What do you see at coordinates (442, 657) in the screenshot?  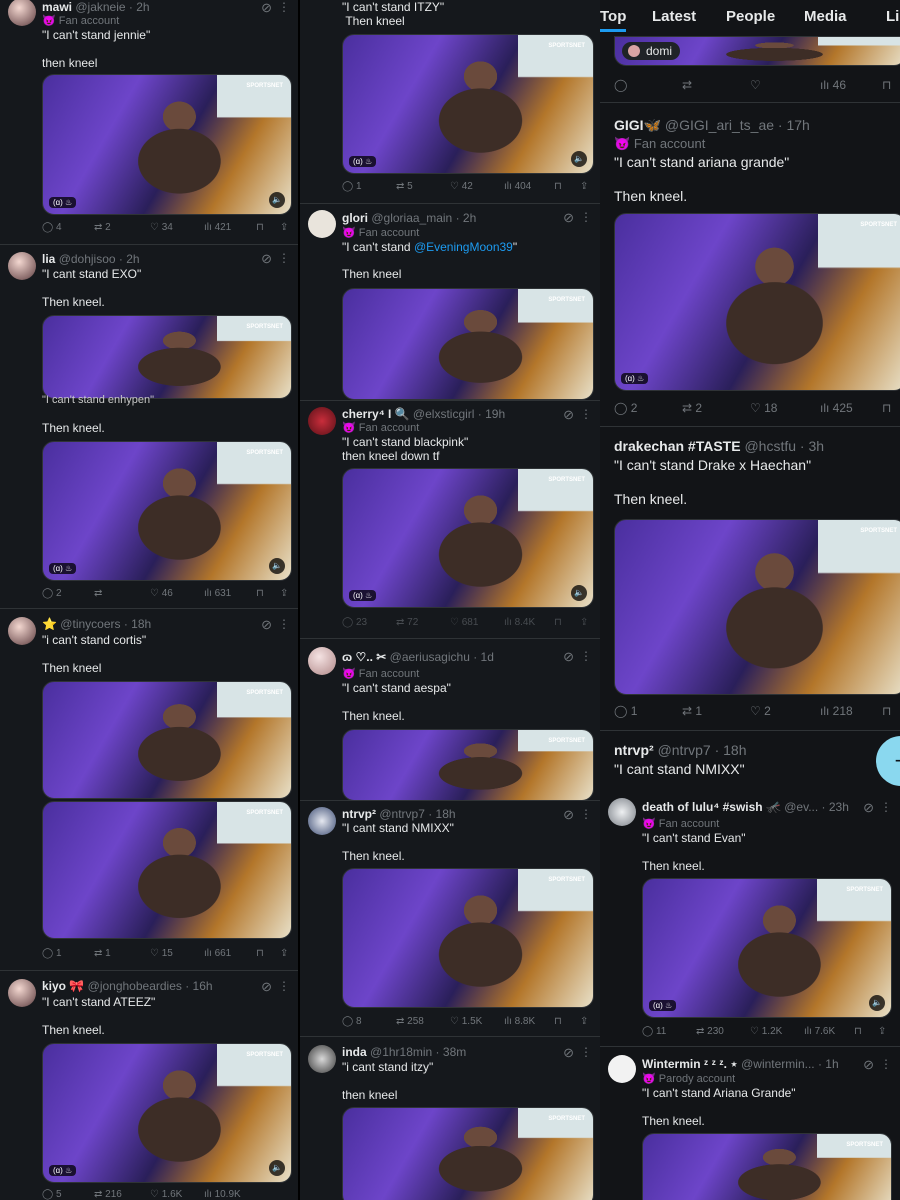 I see `handle: @aeriusagichu · 1d` at bounding box center [442, 657].